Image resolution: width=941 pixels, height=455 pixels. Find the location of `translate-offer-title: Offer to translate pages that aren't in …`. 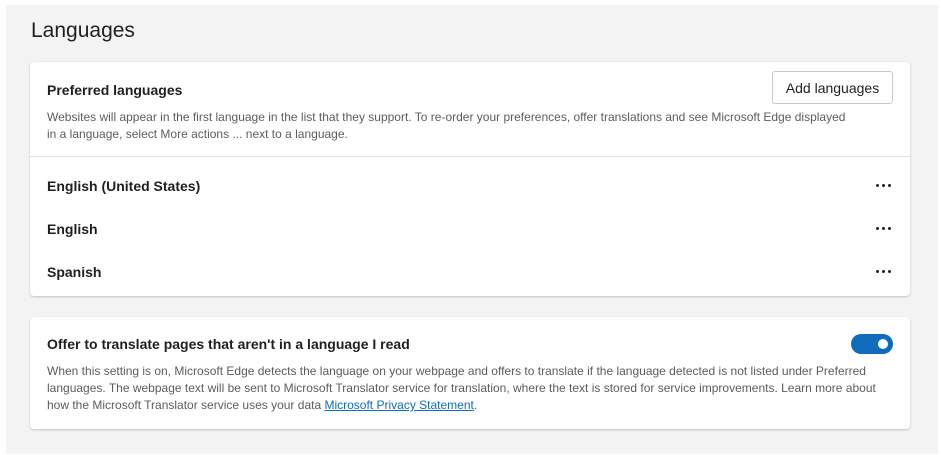

translate-offer-title: Offer to translate pages that aren't in … is located at coordinates (228, 344).